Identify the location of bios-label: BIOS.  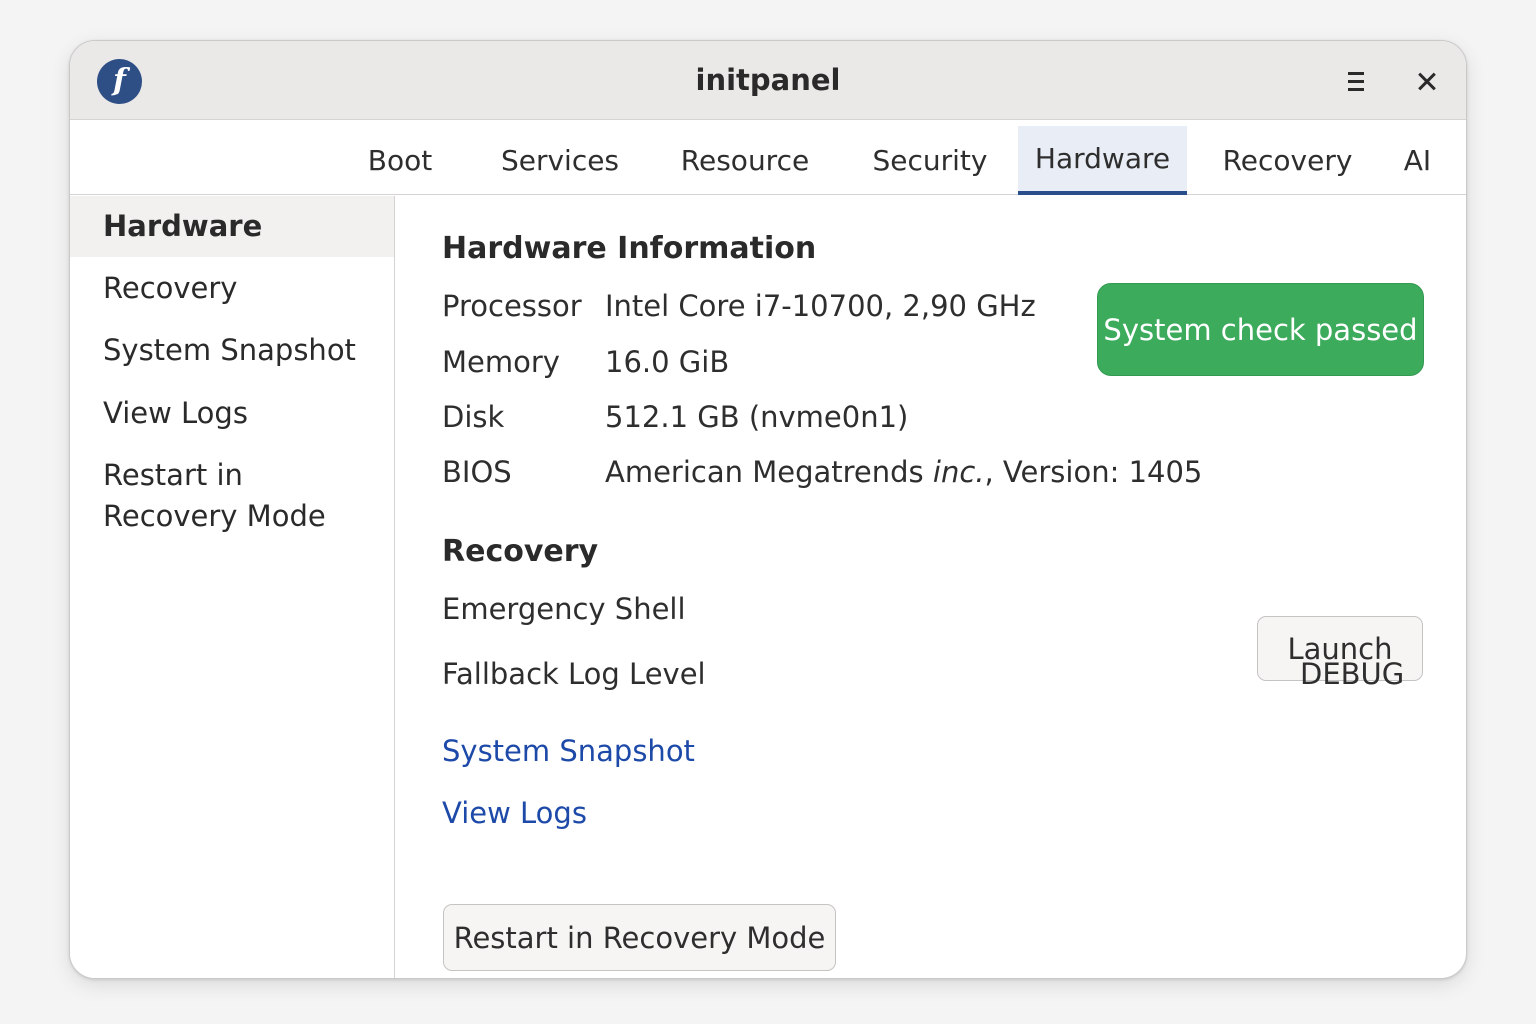
(477, 472).